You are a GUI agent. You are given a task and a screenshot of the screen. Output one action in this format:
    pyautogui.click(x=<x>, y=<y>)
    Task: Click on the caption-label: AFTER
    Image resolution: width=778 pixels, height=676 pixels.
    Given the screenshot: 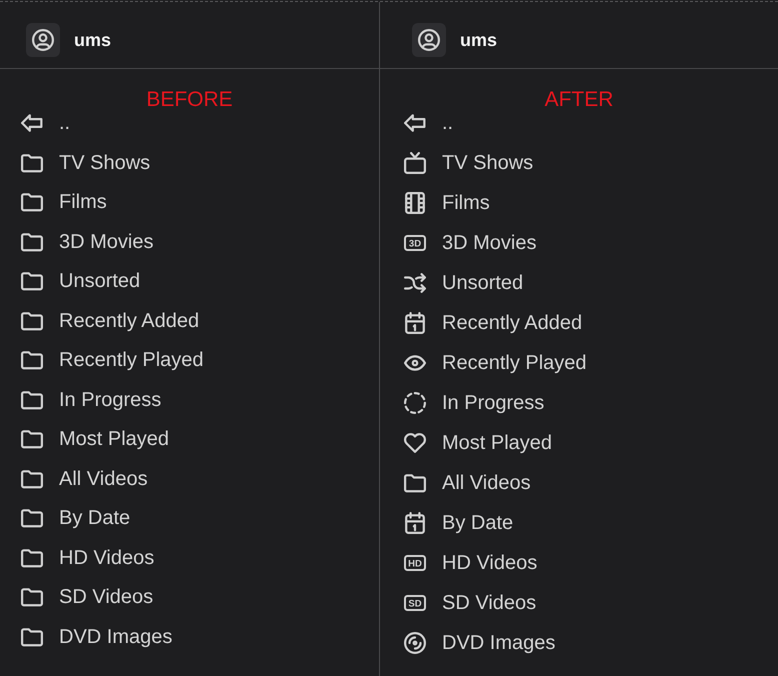 What is the action you would take?
    pyautogui.click(x=579, y=100)
    